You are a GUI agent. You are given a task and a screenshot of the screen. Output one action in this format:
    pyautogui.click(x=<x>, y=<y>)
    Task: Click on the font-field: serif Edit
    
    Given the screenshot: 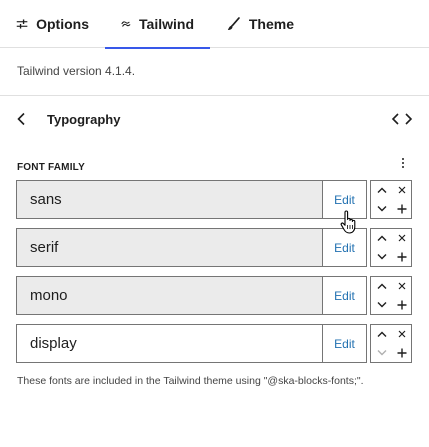 What is the action you would take?
    pyautogui.click(x=191, y=247)
    